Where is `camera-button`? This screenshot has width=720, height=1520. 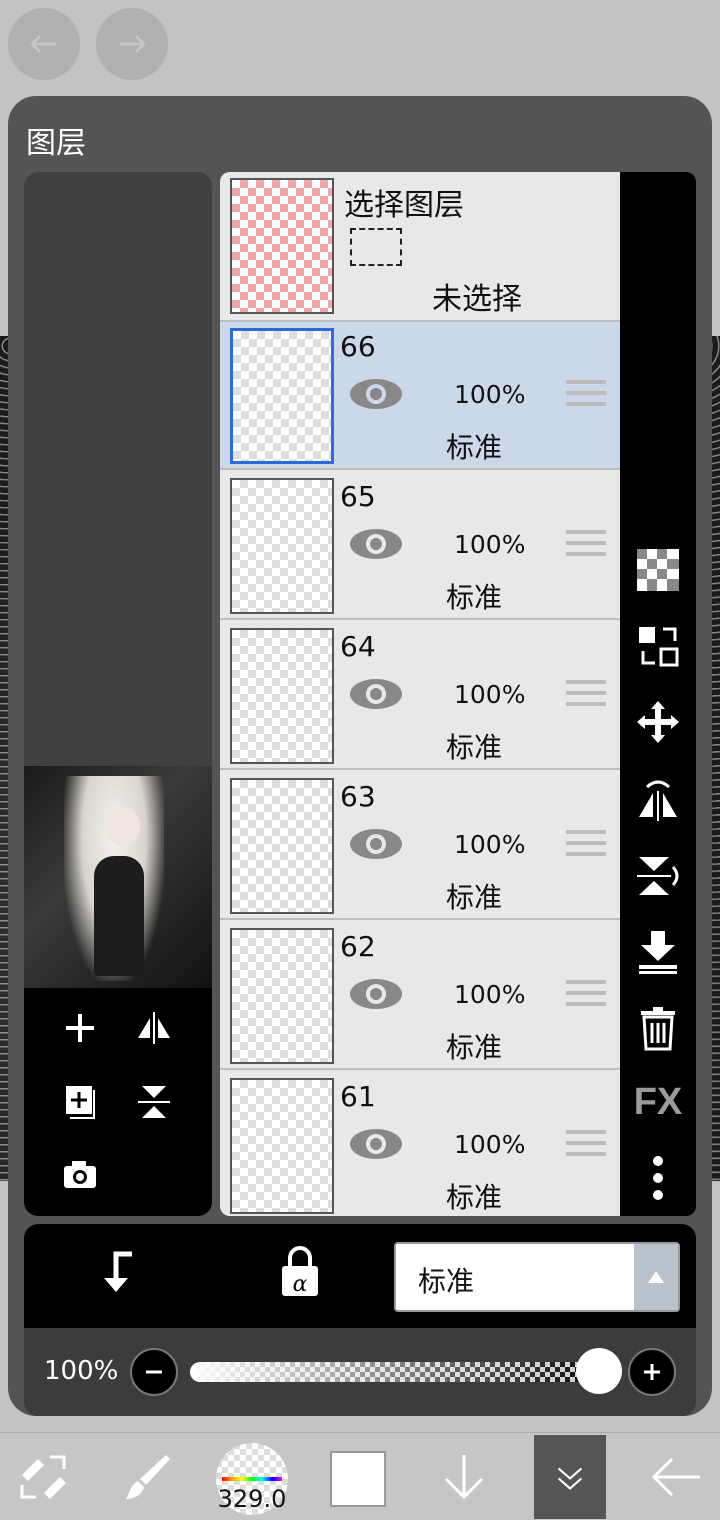
camera-button is located at coordinates (80, 1174).